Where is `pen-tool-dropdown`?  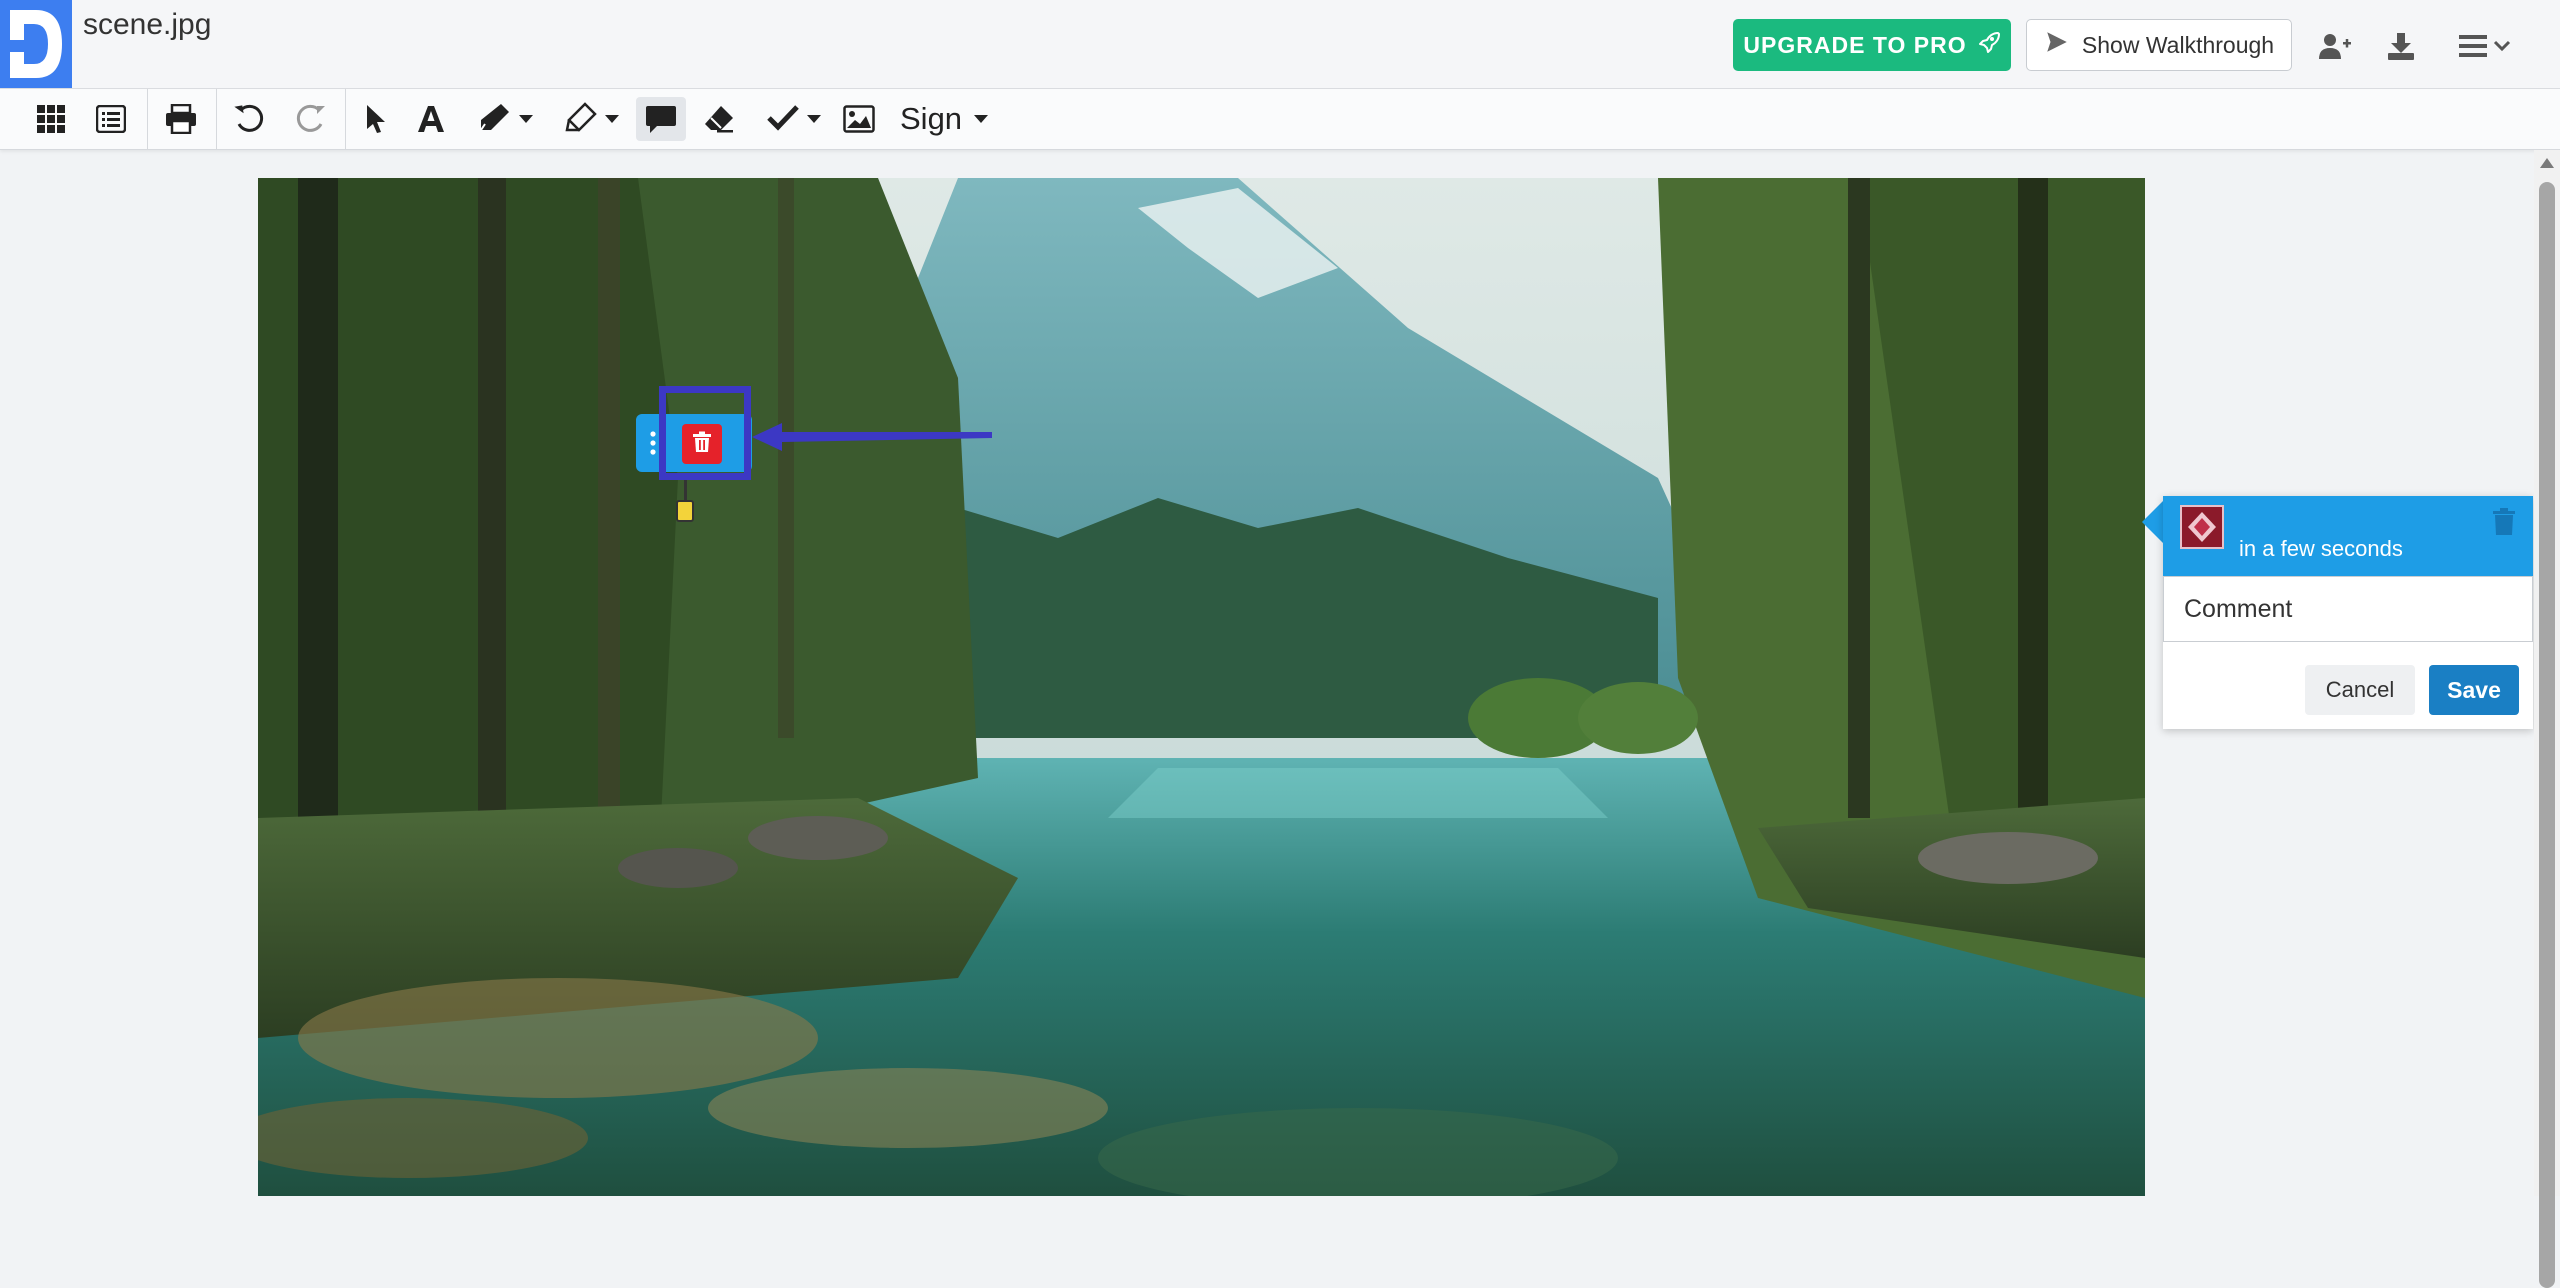 pen-tool-dropdown is located at coordinates (506, 119).